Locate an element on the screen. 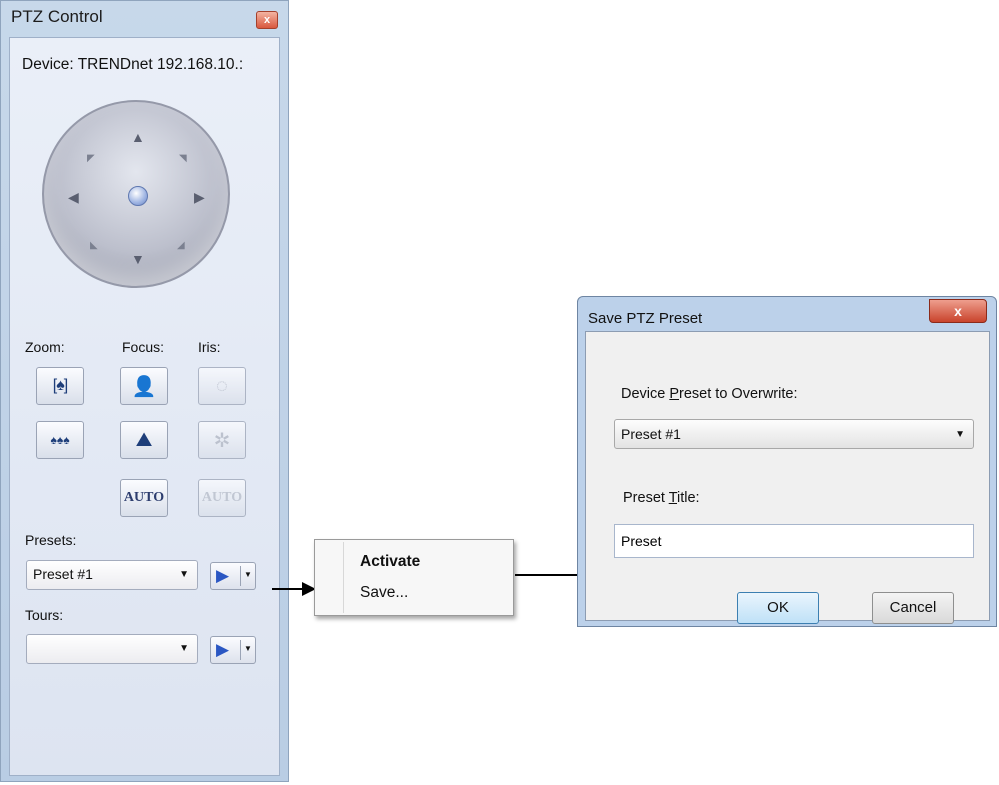 The height and width of the screenshot is (785, 999). joystick-center-button is located at coordinates (138, 196).